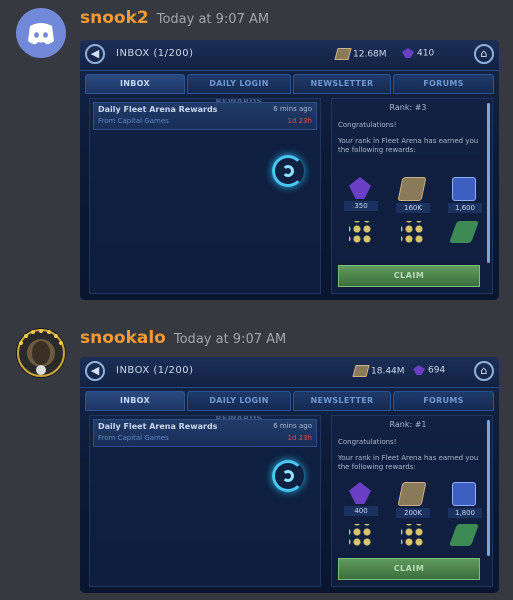  Describe the element at coordinates (41, 353) in the screenshot. I see `ship-avatar-icon` at that location.